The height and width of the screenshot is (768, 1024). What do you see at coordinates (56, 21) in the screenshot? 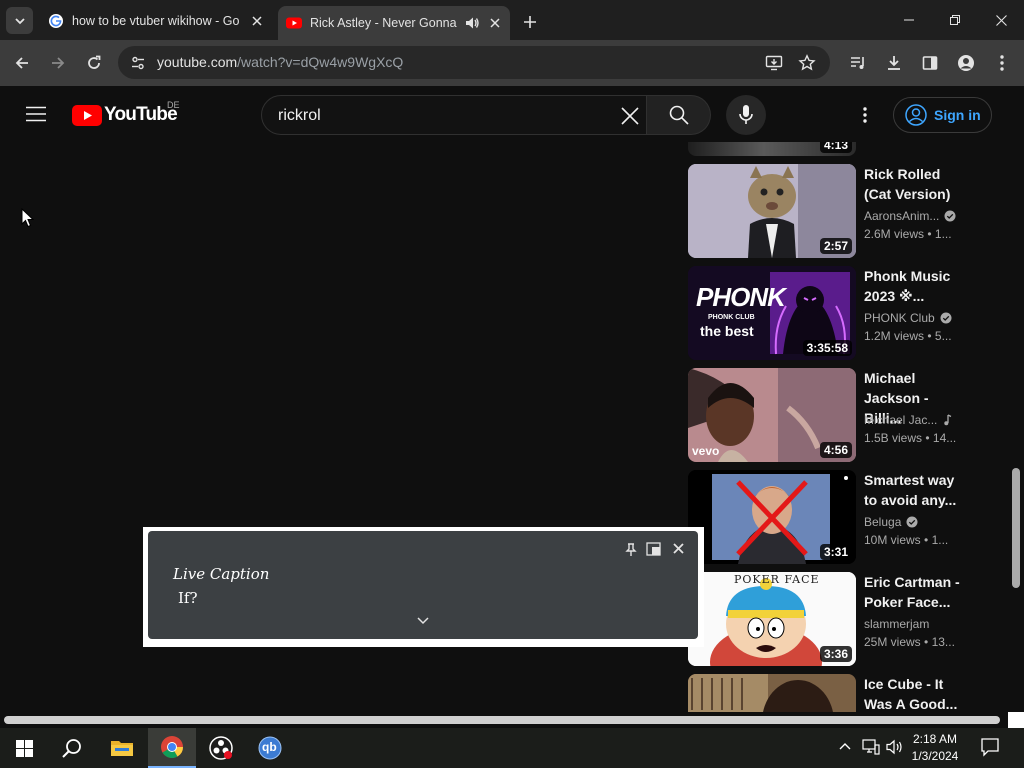
I see `google-icon` at bounding box center [56, 21].